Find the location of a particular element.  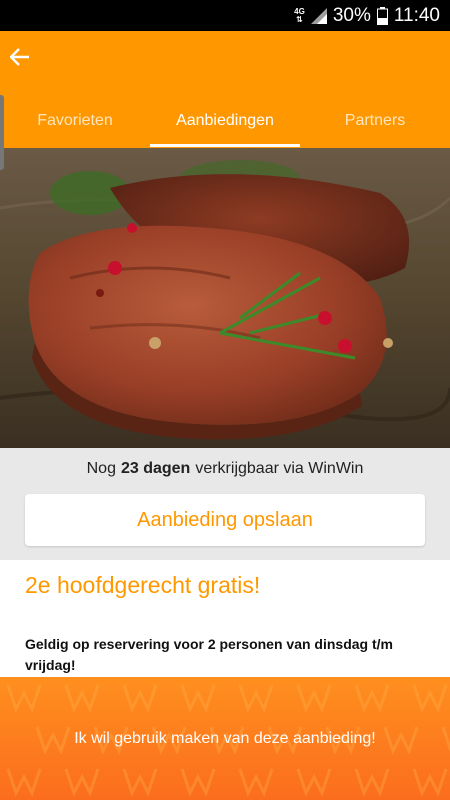

arrow-left-icon is located at coordinates (19, 57).